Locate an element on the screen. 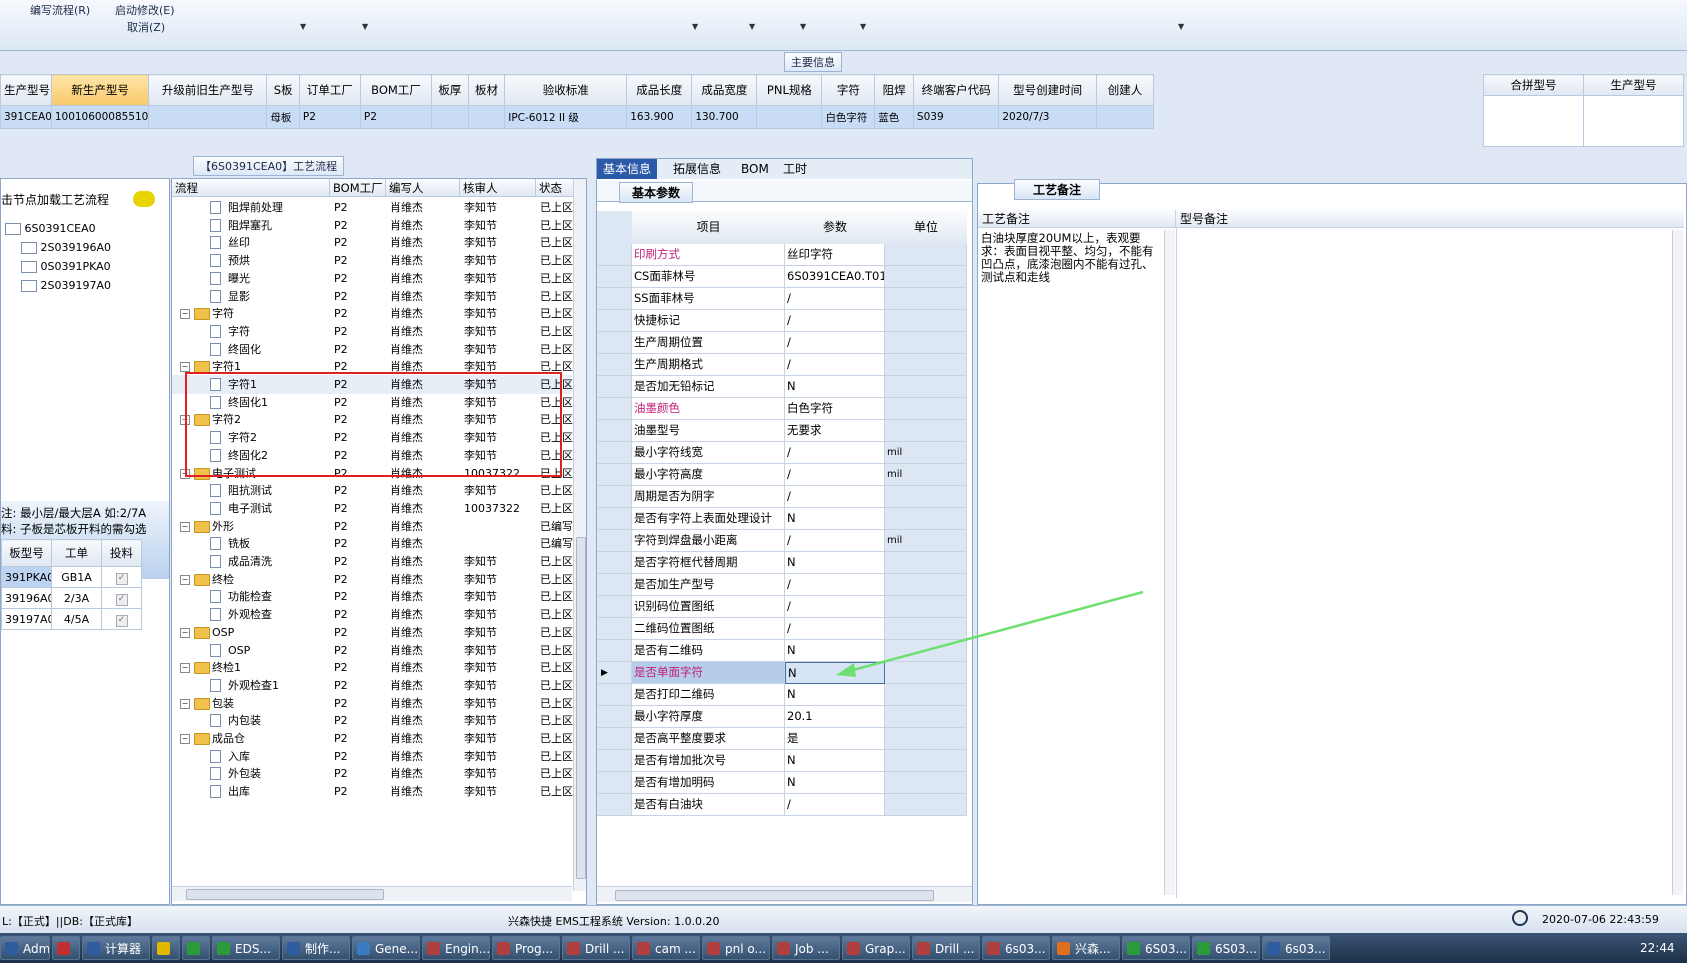 The width and height of the screenshot is (1687, 963). cell: S039 is located at coordinates (956, 117).